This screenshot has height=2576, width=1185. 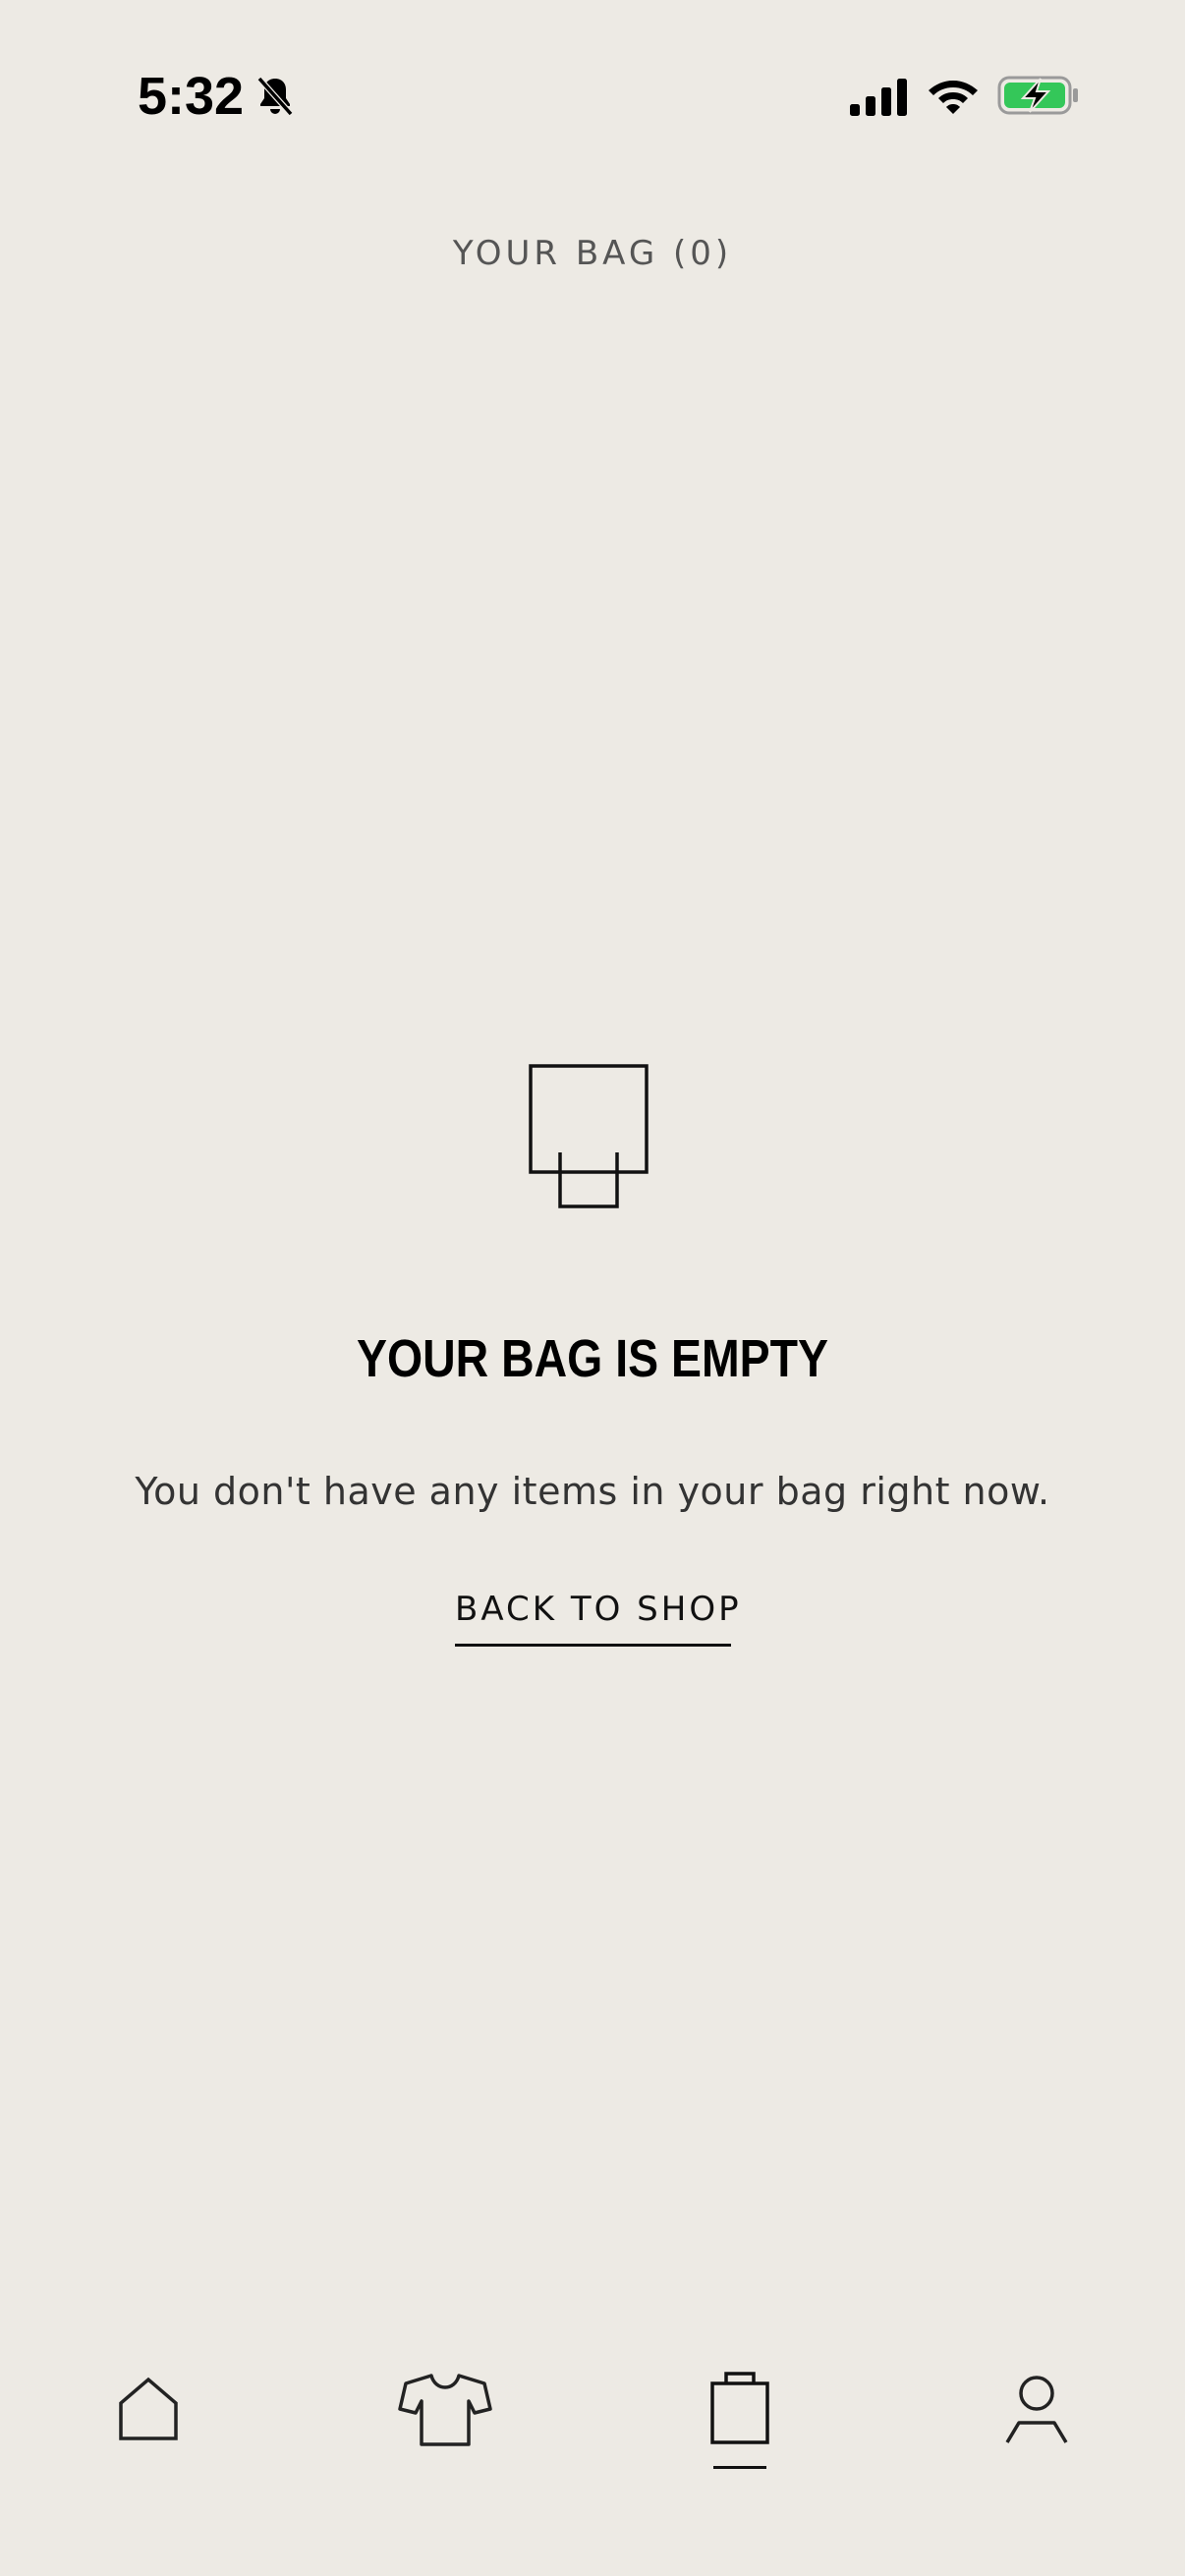 What do you see at coordinates (192, 96) in the screenshot?
I see `status-time: 5:32` at bounding box center [192, 96].